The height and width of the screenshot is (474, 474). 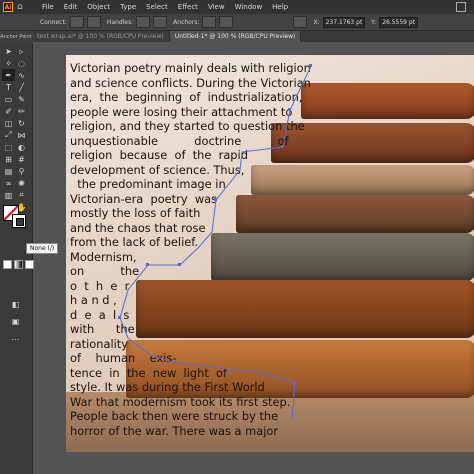 I want to click on text-line: from the lack of belief., so click(x=134, y=242).